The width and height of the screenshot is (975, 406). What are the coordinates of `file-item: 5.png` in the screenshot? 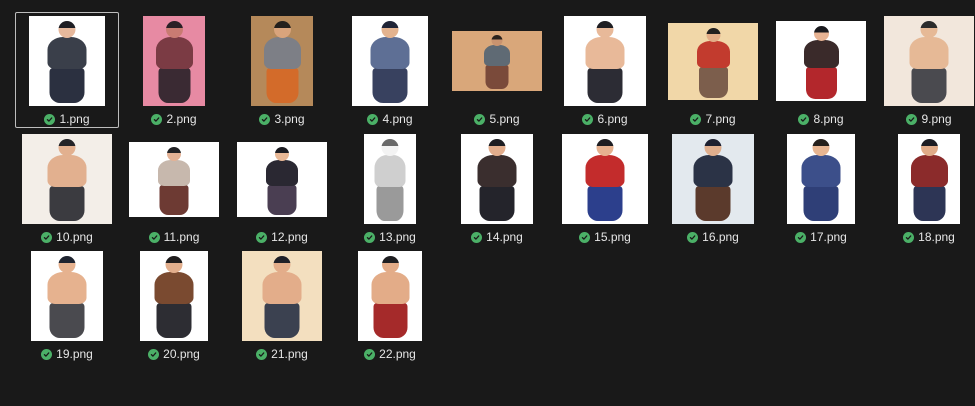 It's located at (497, 70).